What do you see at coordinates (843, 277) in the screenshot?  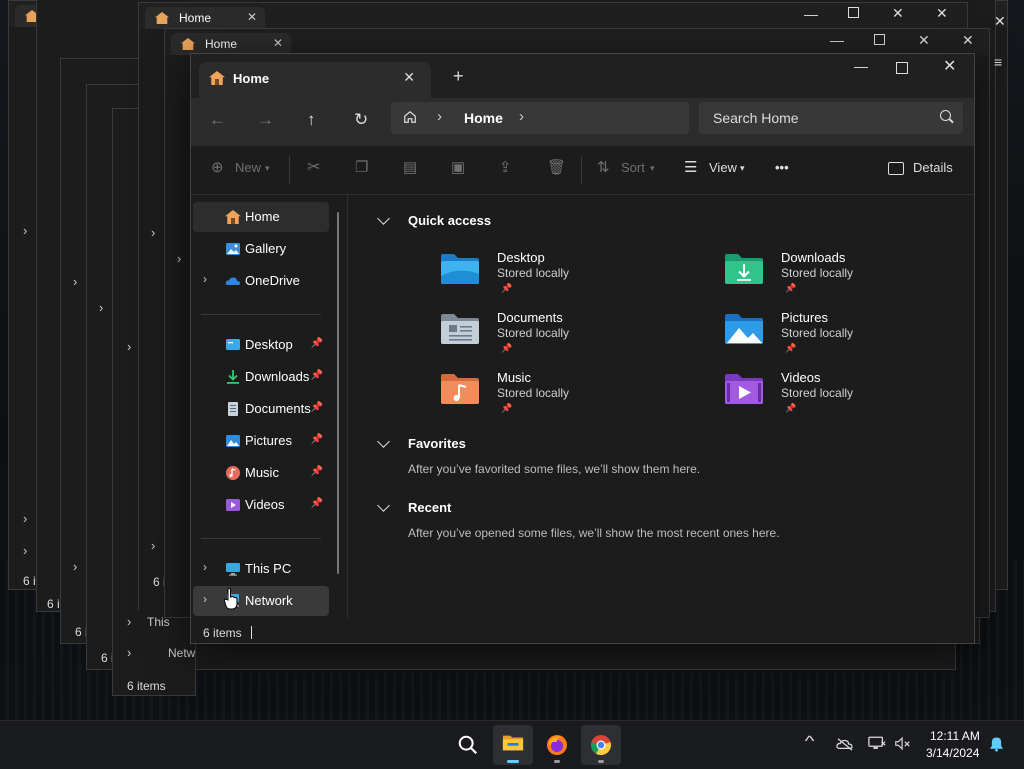 I see `quick-access-downloads: Downloads Stored locally 📌` at bounding box center [843, 277].